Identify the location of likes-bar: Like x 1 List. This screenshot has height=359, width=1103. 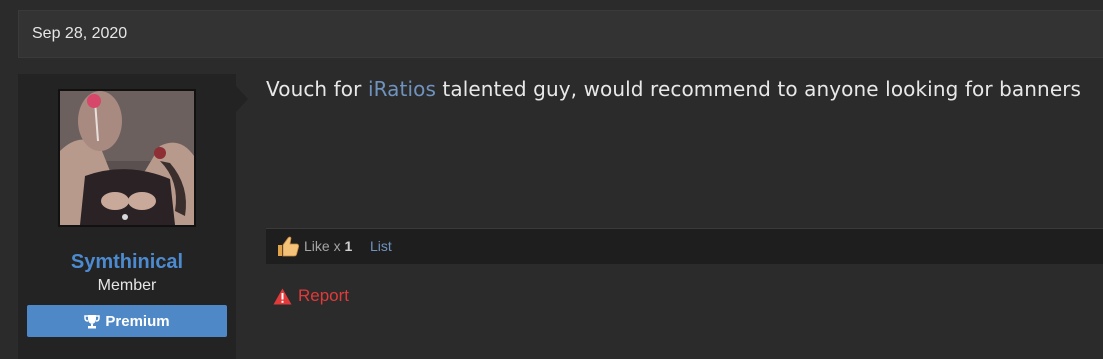
(684, 246).